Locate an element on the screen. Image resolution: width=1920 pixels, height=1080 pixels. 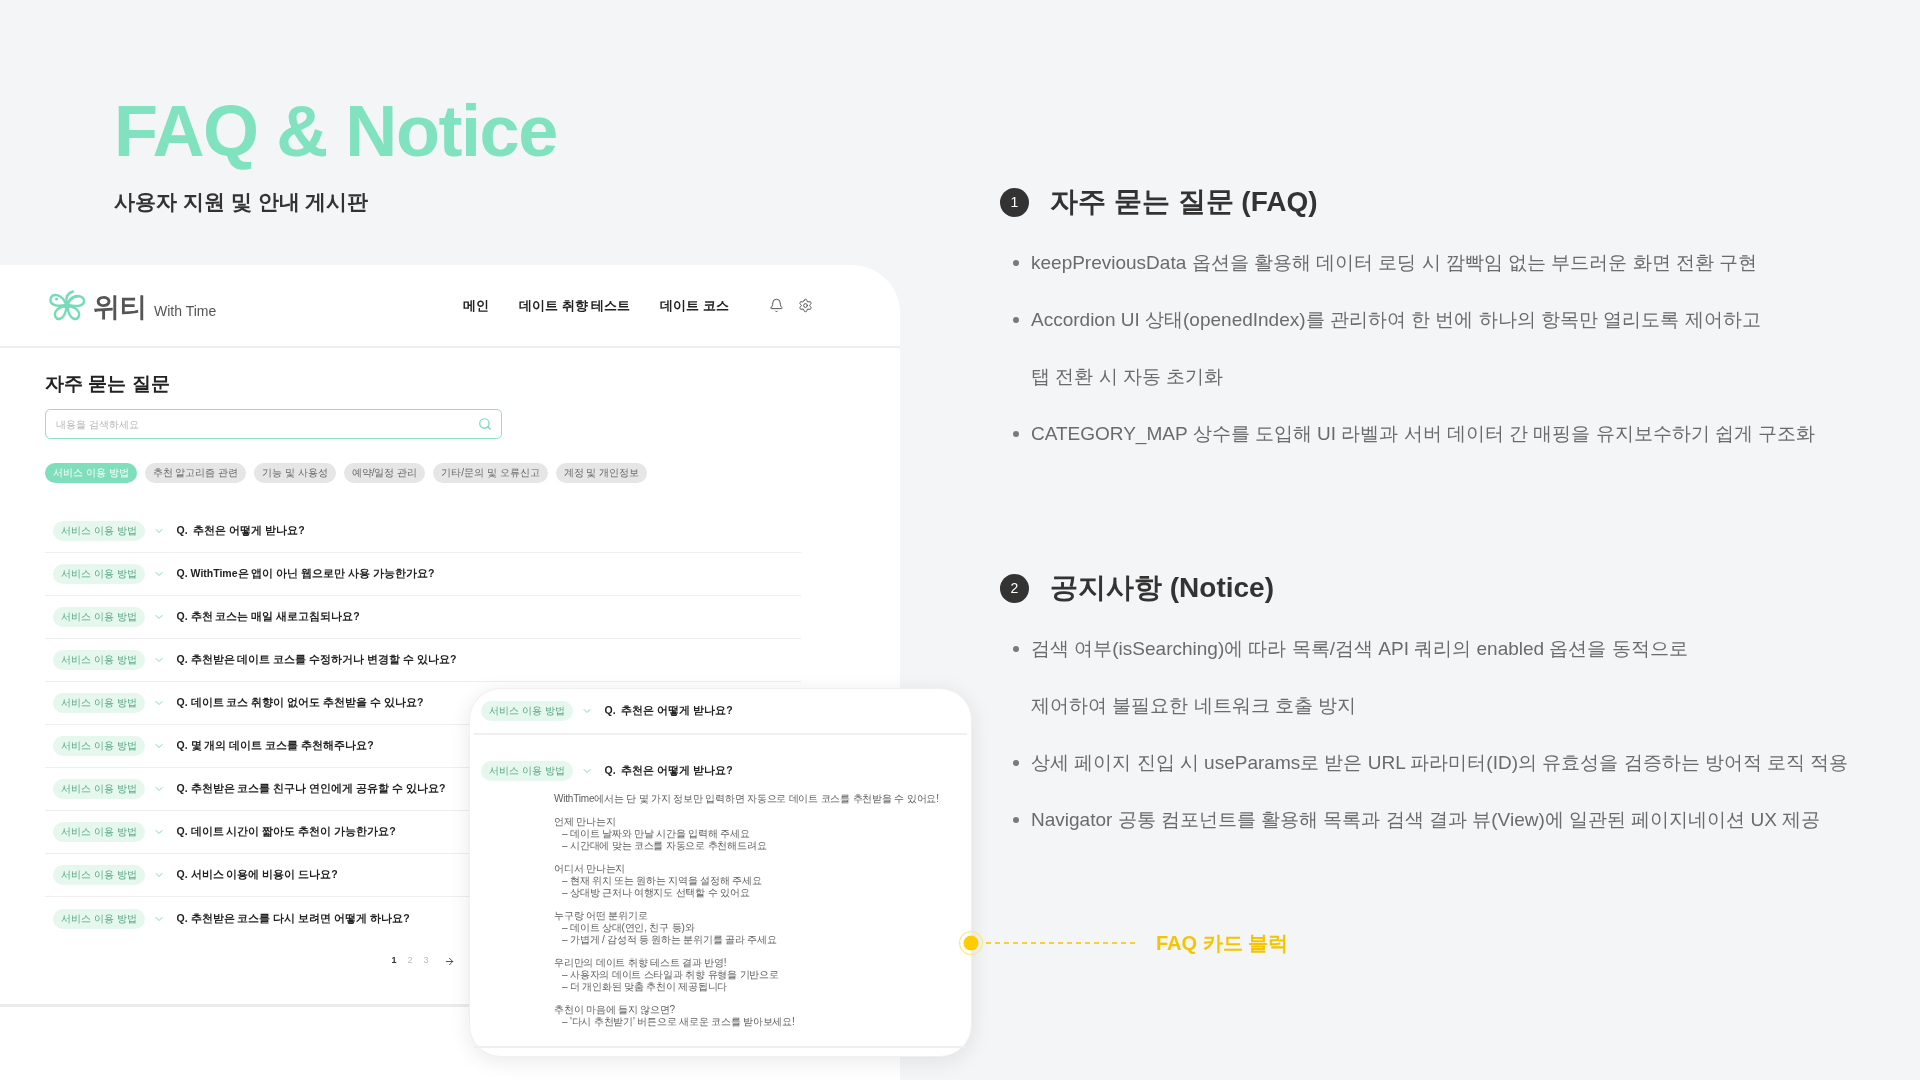
nav-link: 데이트 코스 is located at coordinates (694, 305).